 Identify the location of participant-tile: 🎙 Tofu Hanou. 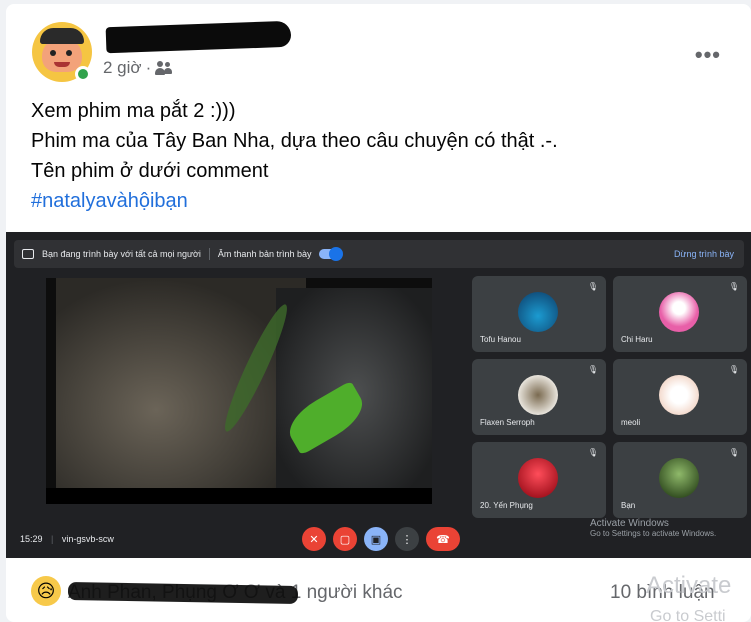
(539, 314).